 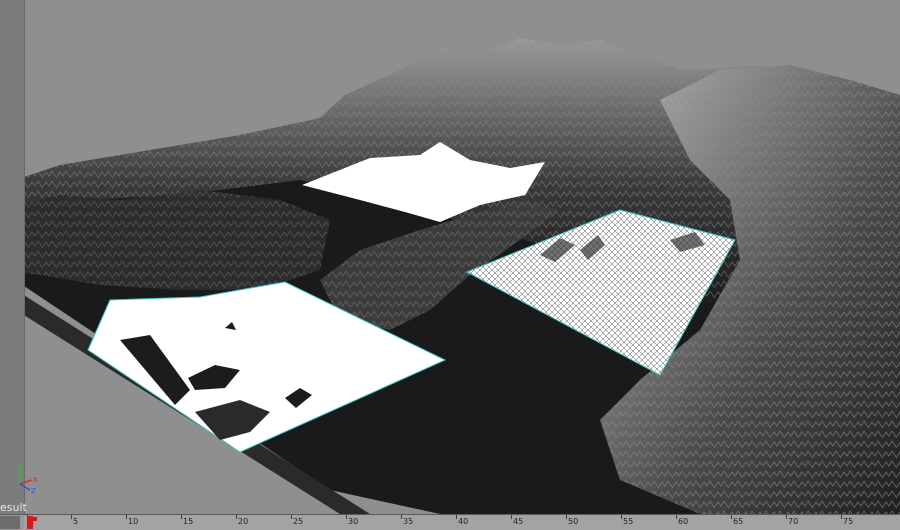 What do you see at coordinates (738, 521) in the screenshot?
I see `tick-label: 65` at bounding box center [738, 521].